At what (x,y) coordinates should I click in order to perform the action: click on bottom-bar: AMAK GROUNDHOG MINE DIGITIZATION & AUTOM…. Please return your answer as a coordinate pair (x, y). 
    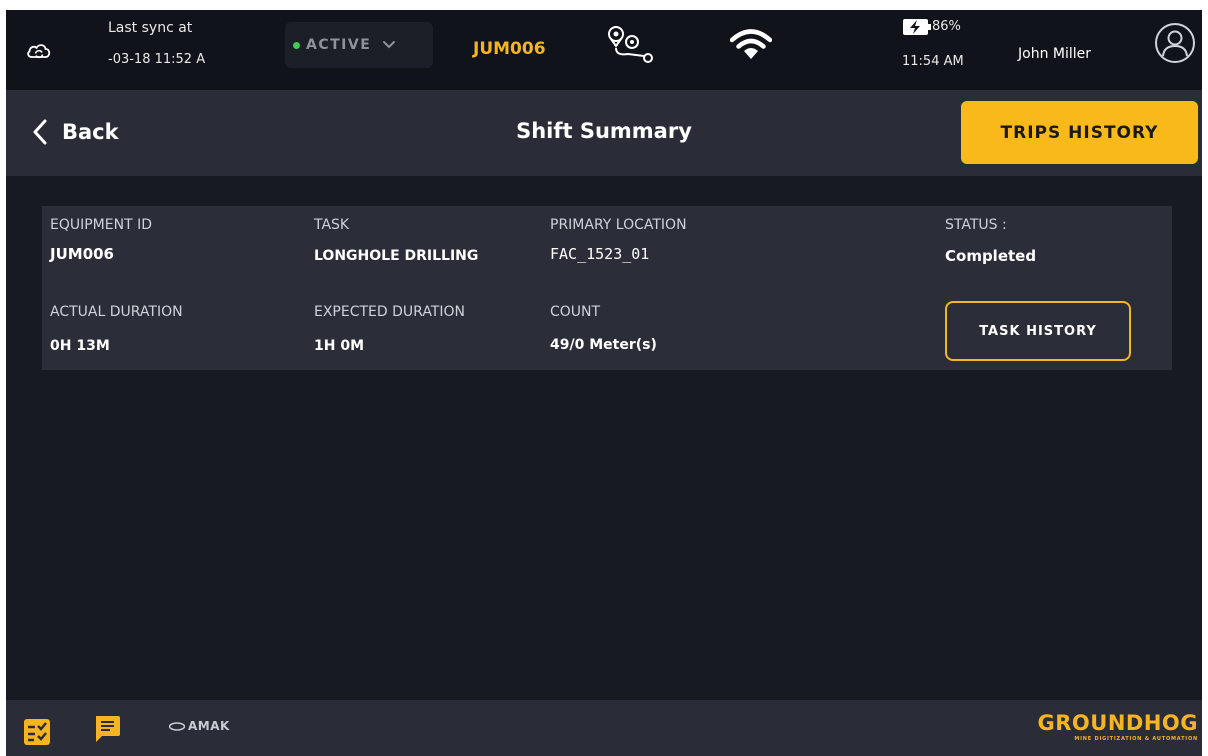
    Looking at the image, I should click on (604, 728).